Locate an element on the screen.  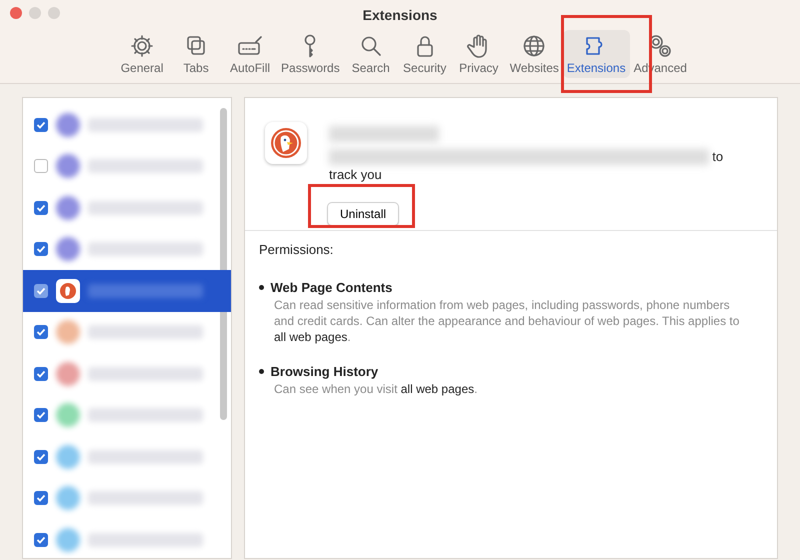
toolbar-tab: AutoFill is located at coordinates (250, 54).